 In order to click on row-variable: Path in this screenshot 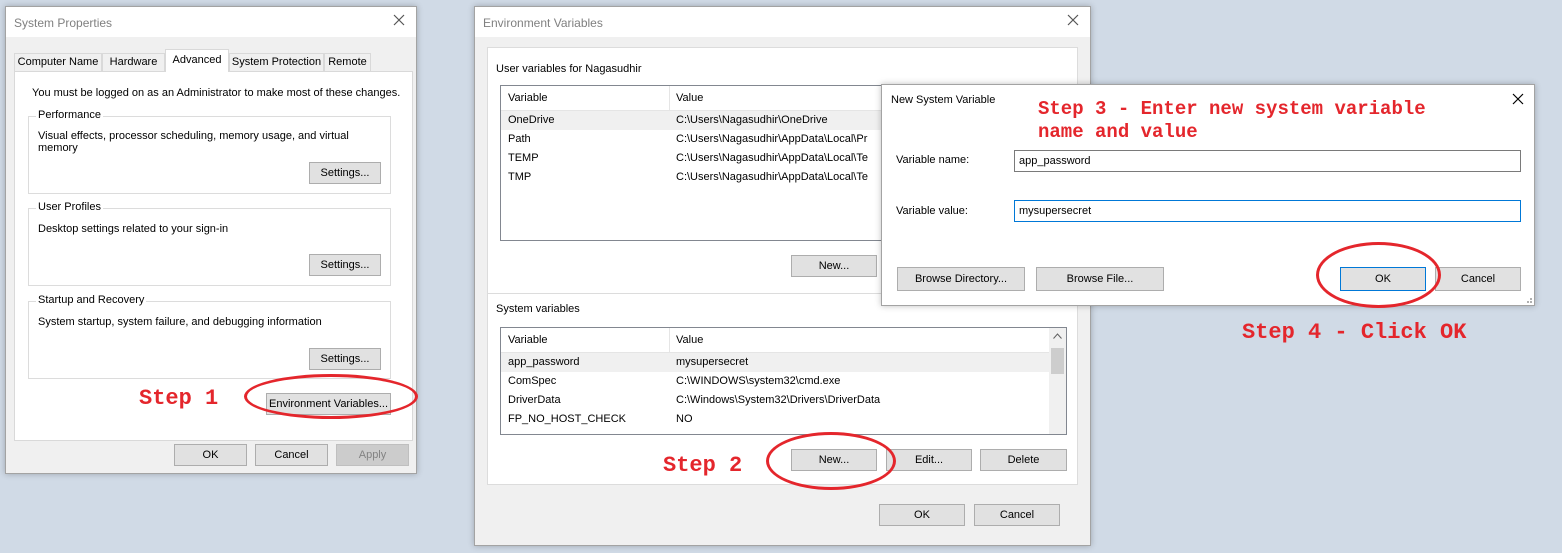, I will do `click(519, 139)`.